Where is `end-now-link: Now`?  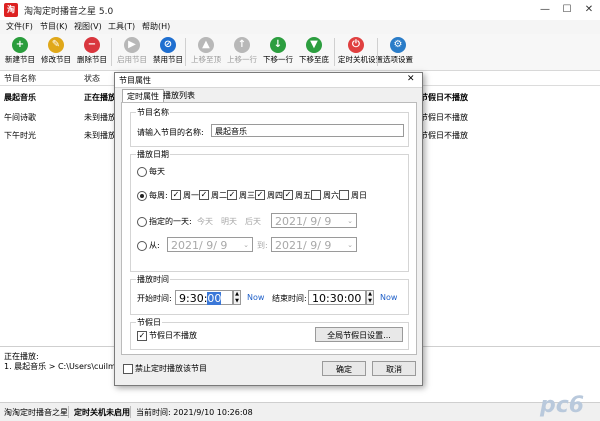
end-now-link: Now is located at coordinates (388, 297).